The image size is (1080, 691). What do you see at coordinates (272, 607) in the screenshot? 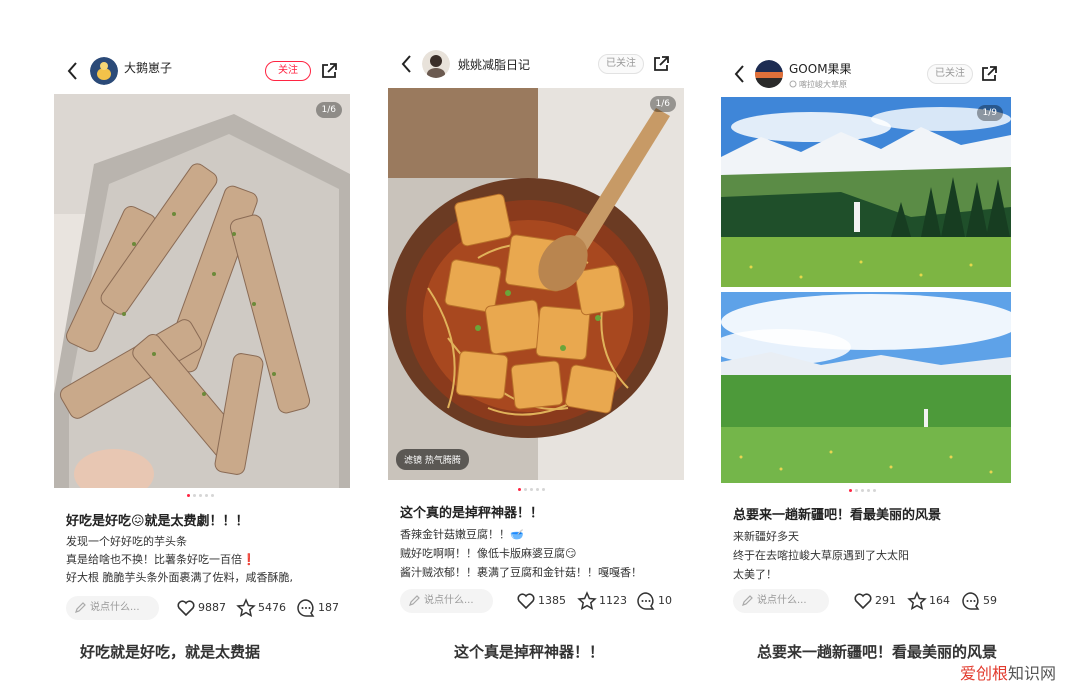
I see `collect-count: 5476` at bounding box center [272, 607].